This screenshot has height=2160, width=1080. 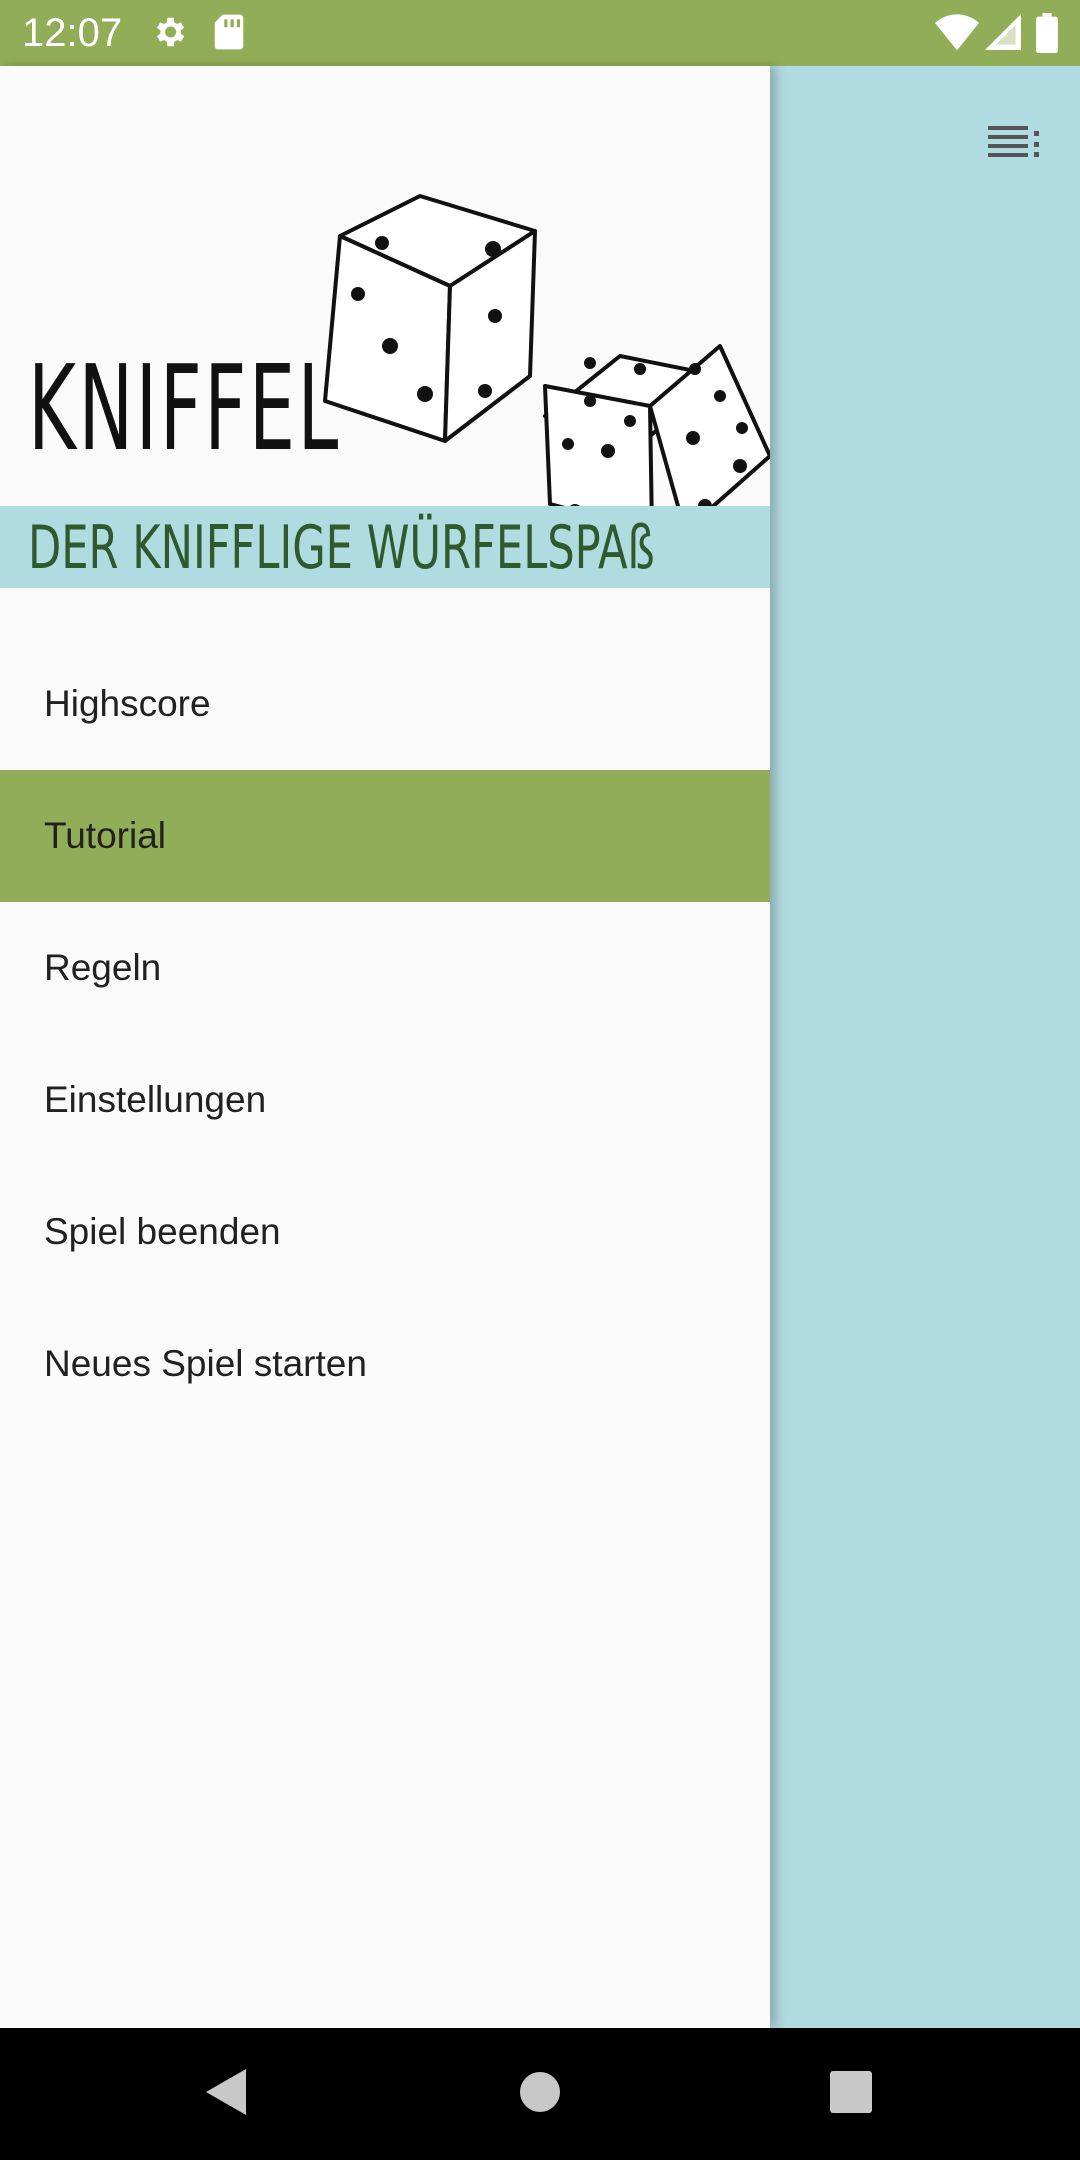 I want to click on recents-button, so click(x=851, y=2094).